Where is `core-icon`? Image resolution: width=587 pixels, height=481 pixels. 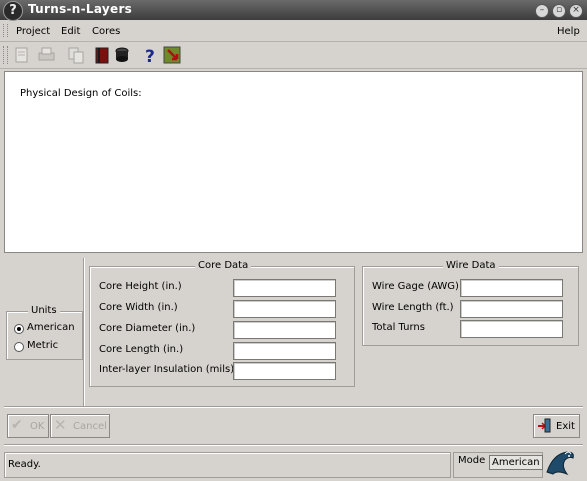
core-icon is located at coordinates (122, 55).